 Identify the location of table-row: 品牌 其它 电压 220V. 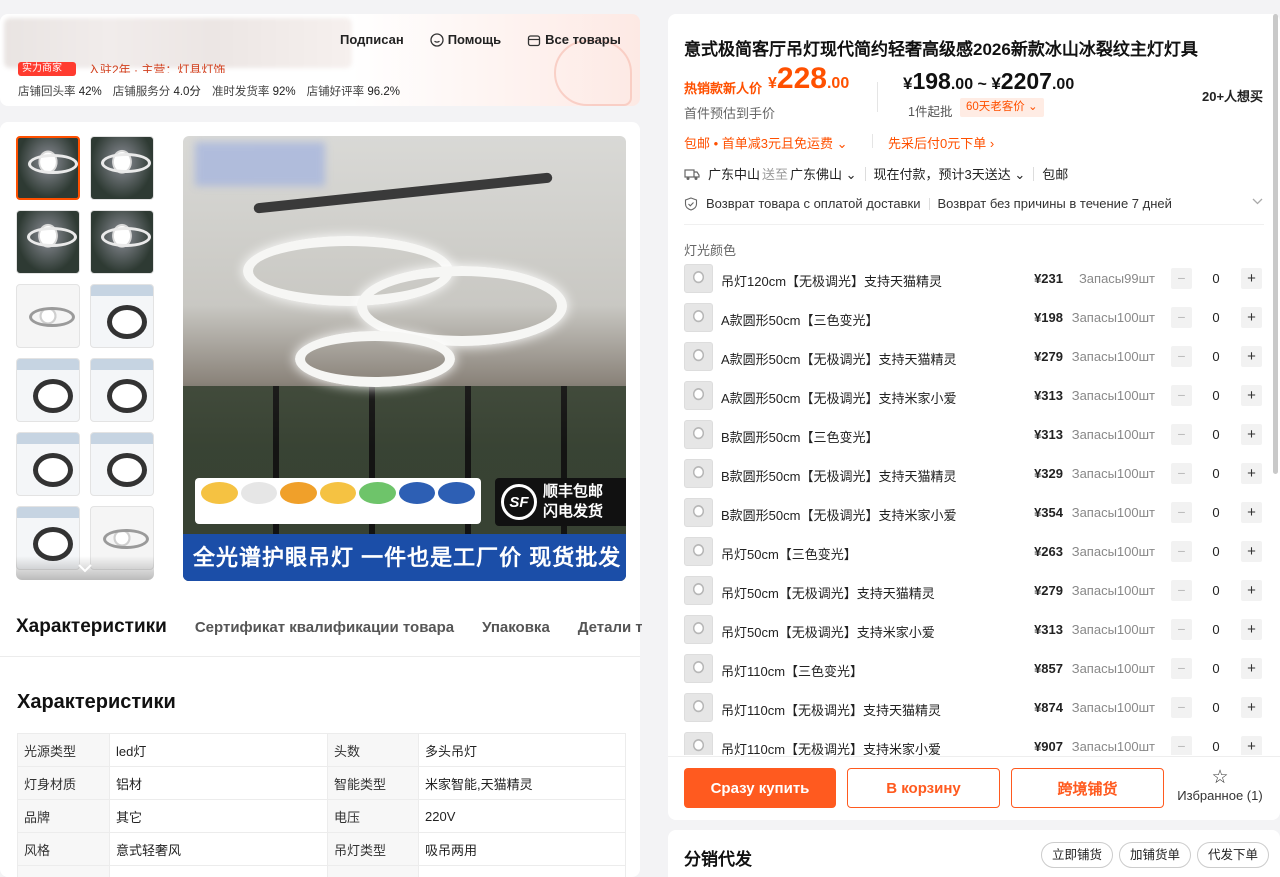
(321, 816).